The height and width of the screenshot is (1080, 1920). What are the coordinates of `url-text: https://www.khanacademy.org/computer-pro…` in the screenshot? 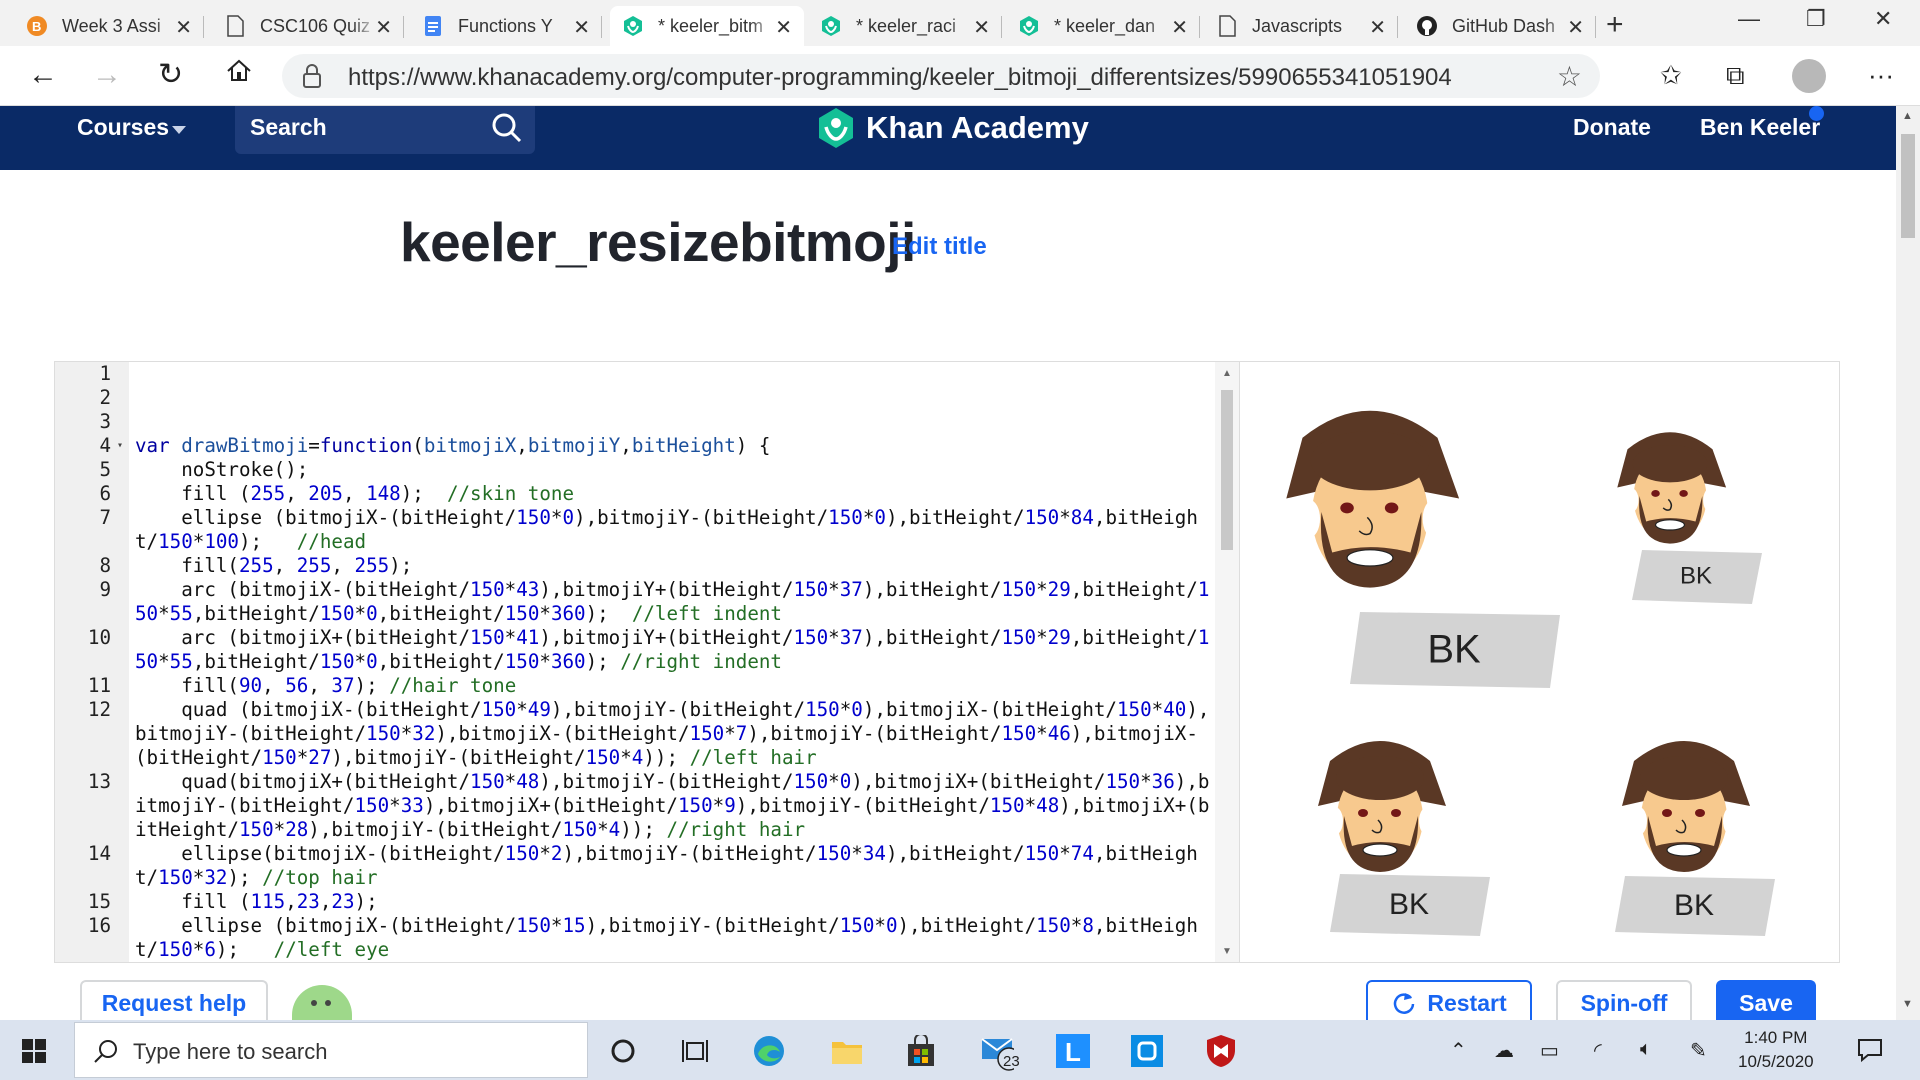 It's located at (900, 78).